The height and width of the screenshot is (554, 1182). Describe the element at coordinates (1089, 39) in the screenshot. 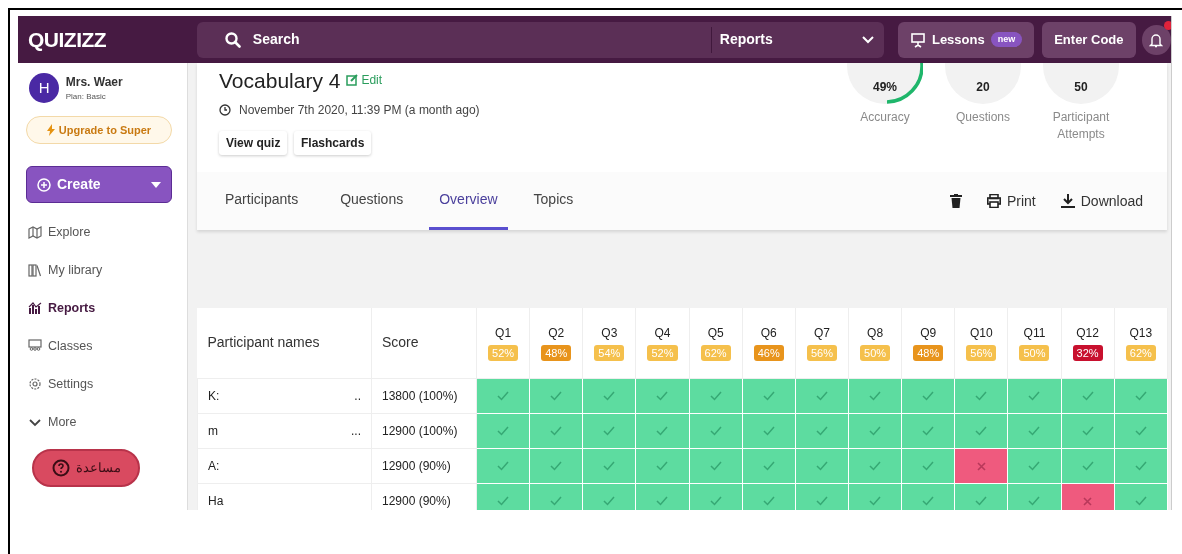

I see `enter-code-button: Enter Code` at that location.